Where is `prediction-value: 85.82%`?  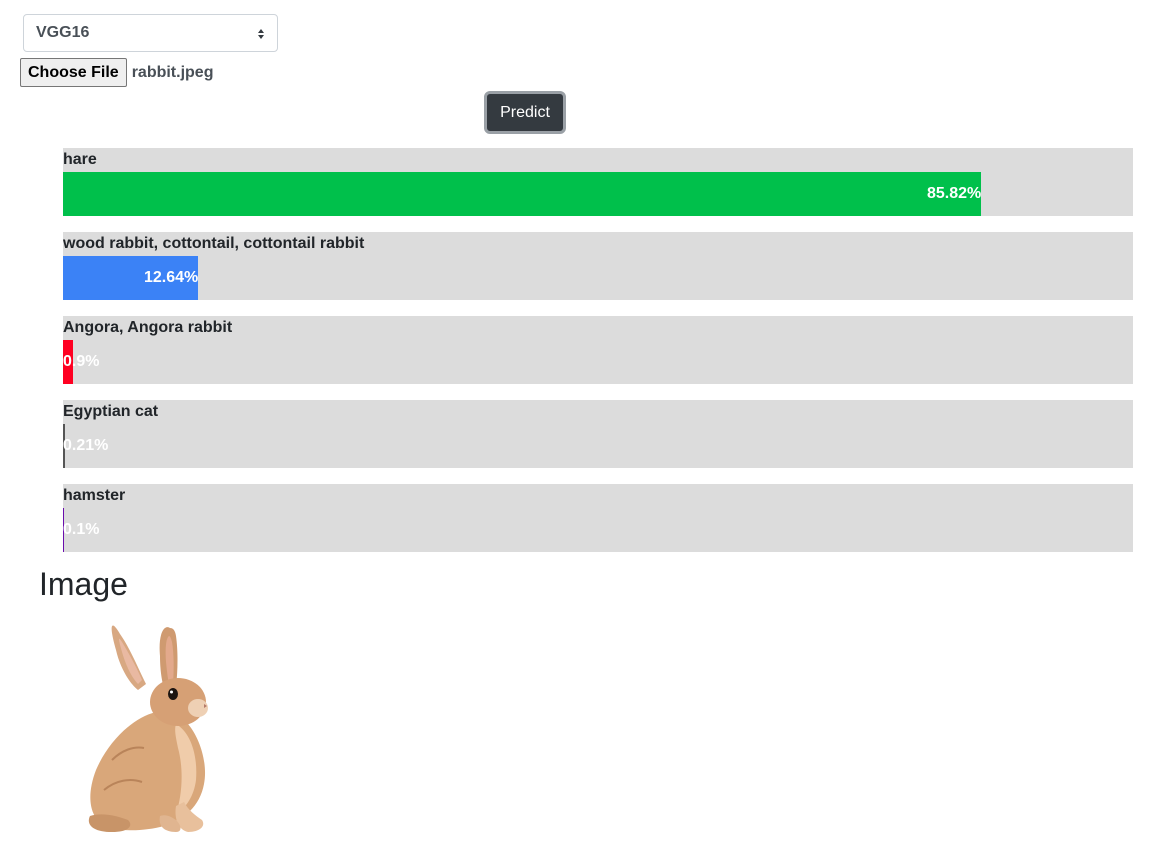
prediction-value: 85.82% is located at coordinates (954, 193).